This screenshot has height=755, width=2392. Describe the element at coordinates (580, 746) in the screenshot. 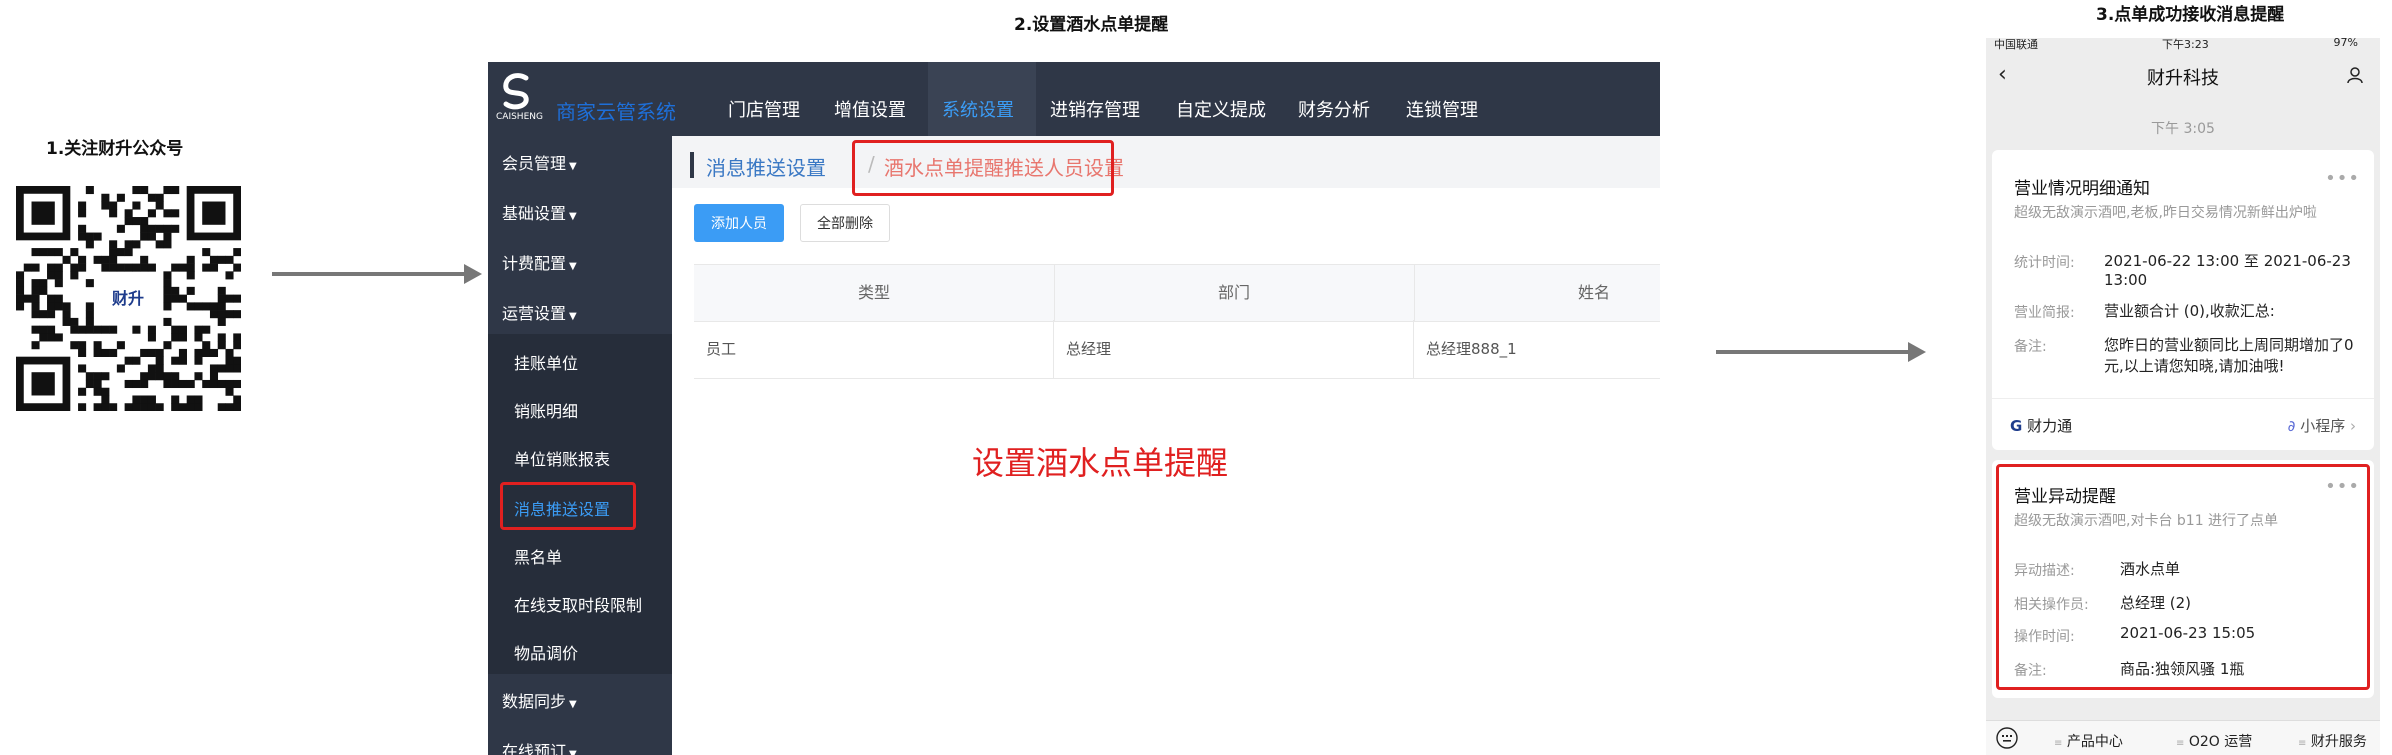

I see `sidebar-group-booking: 在线预订 ▼` at that location.